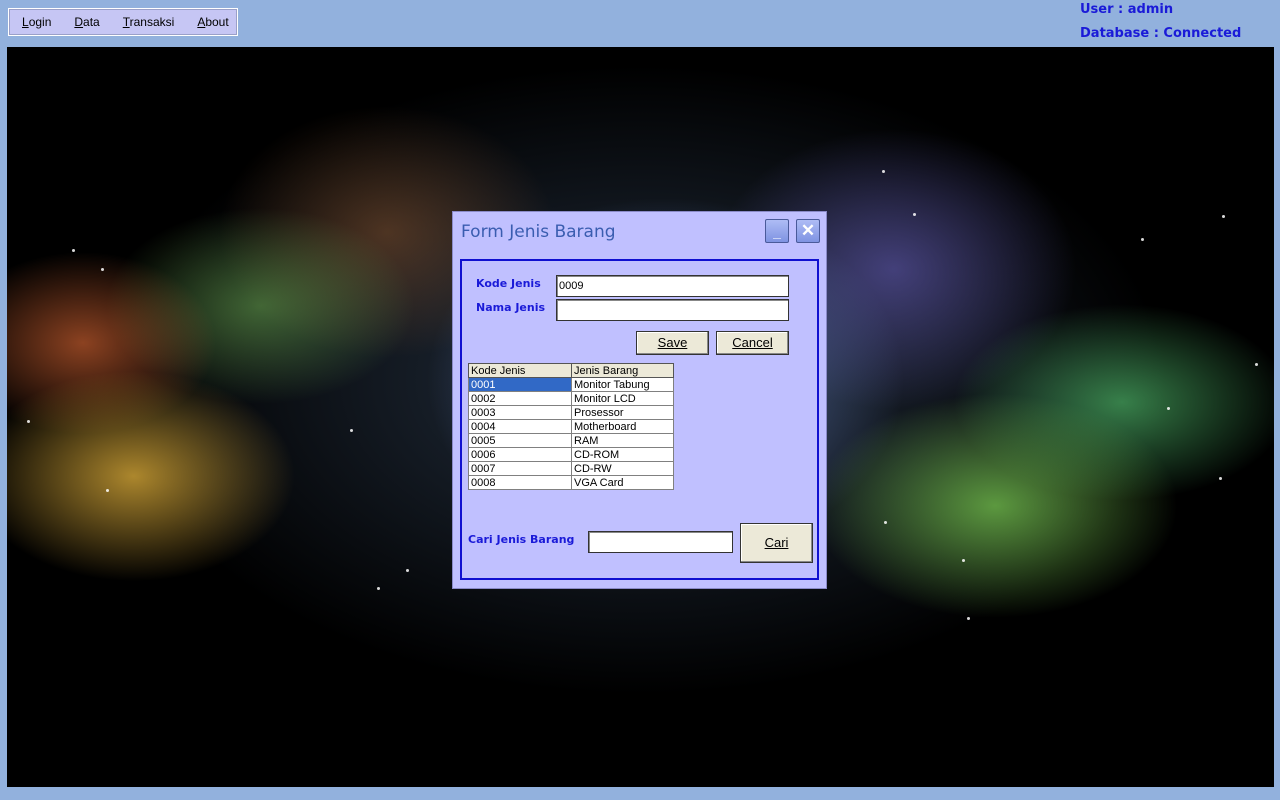 The image size is (1280, 800). What do you see at coordinates (508, 283) in the screenshot?
I see `kode-jenis-label: Kode Jenis` at bounding box center [508, 283].